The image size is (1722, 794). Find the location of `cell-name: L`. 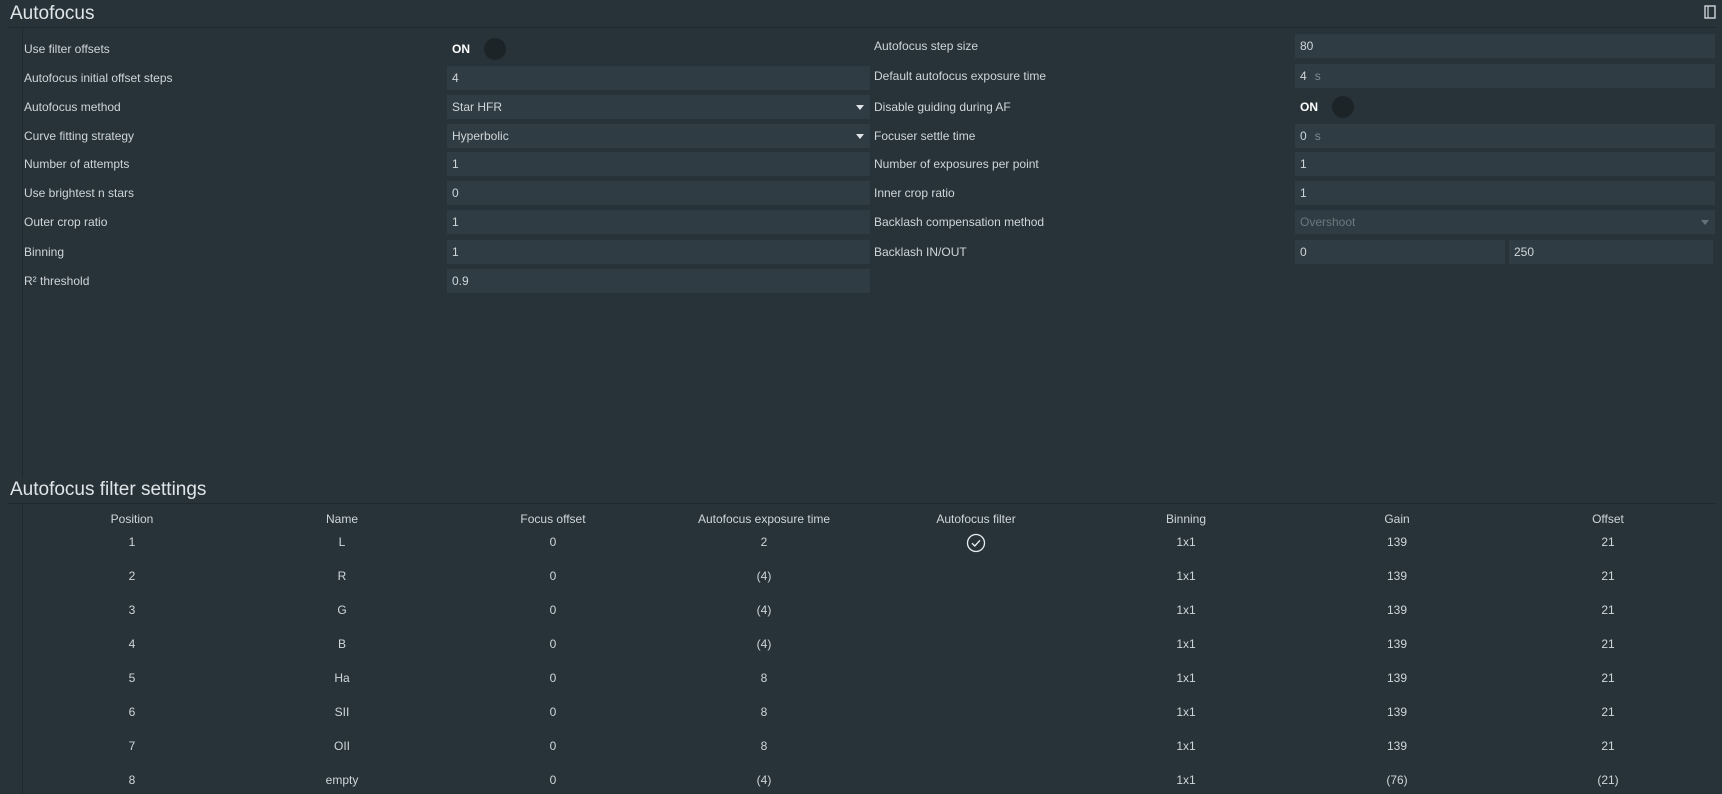

cell-name: L is located at coordinates (342, 542).